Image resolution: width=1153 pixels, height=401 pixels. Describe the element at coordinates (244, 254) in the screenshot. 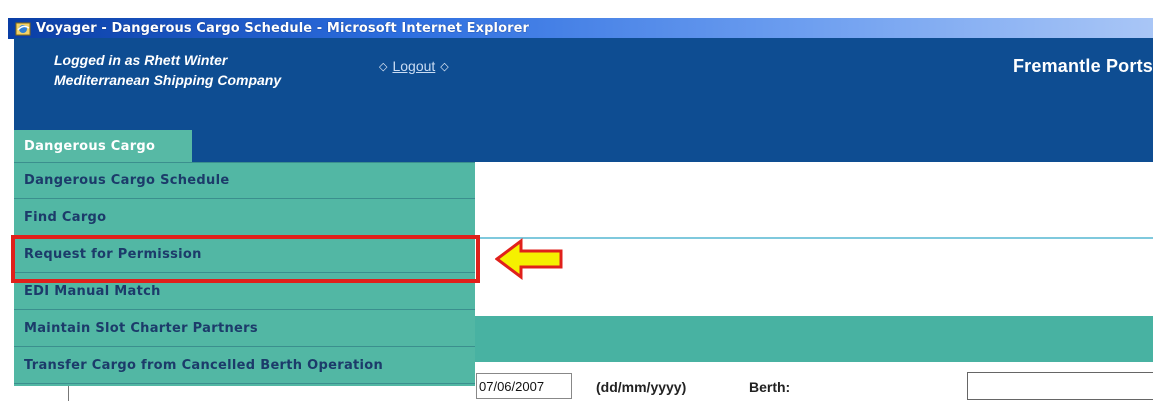

I see `menu-item-request-for-permission: Request for Permission` at that location.